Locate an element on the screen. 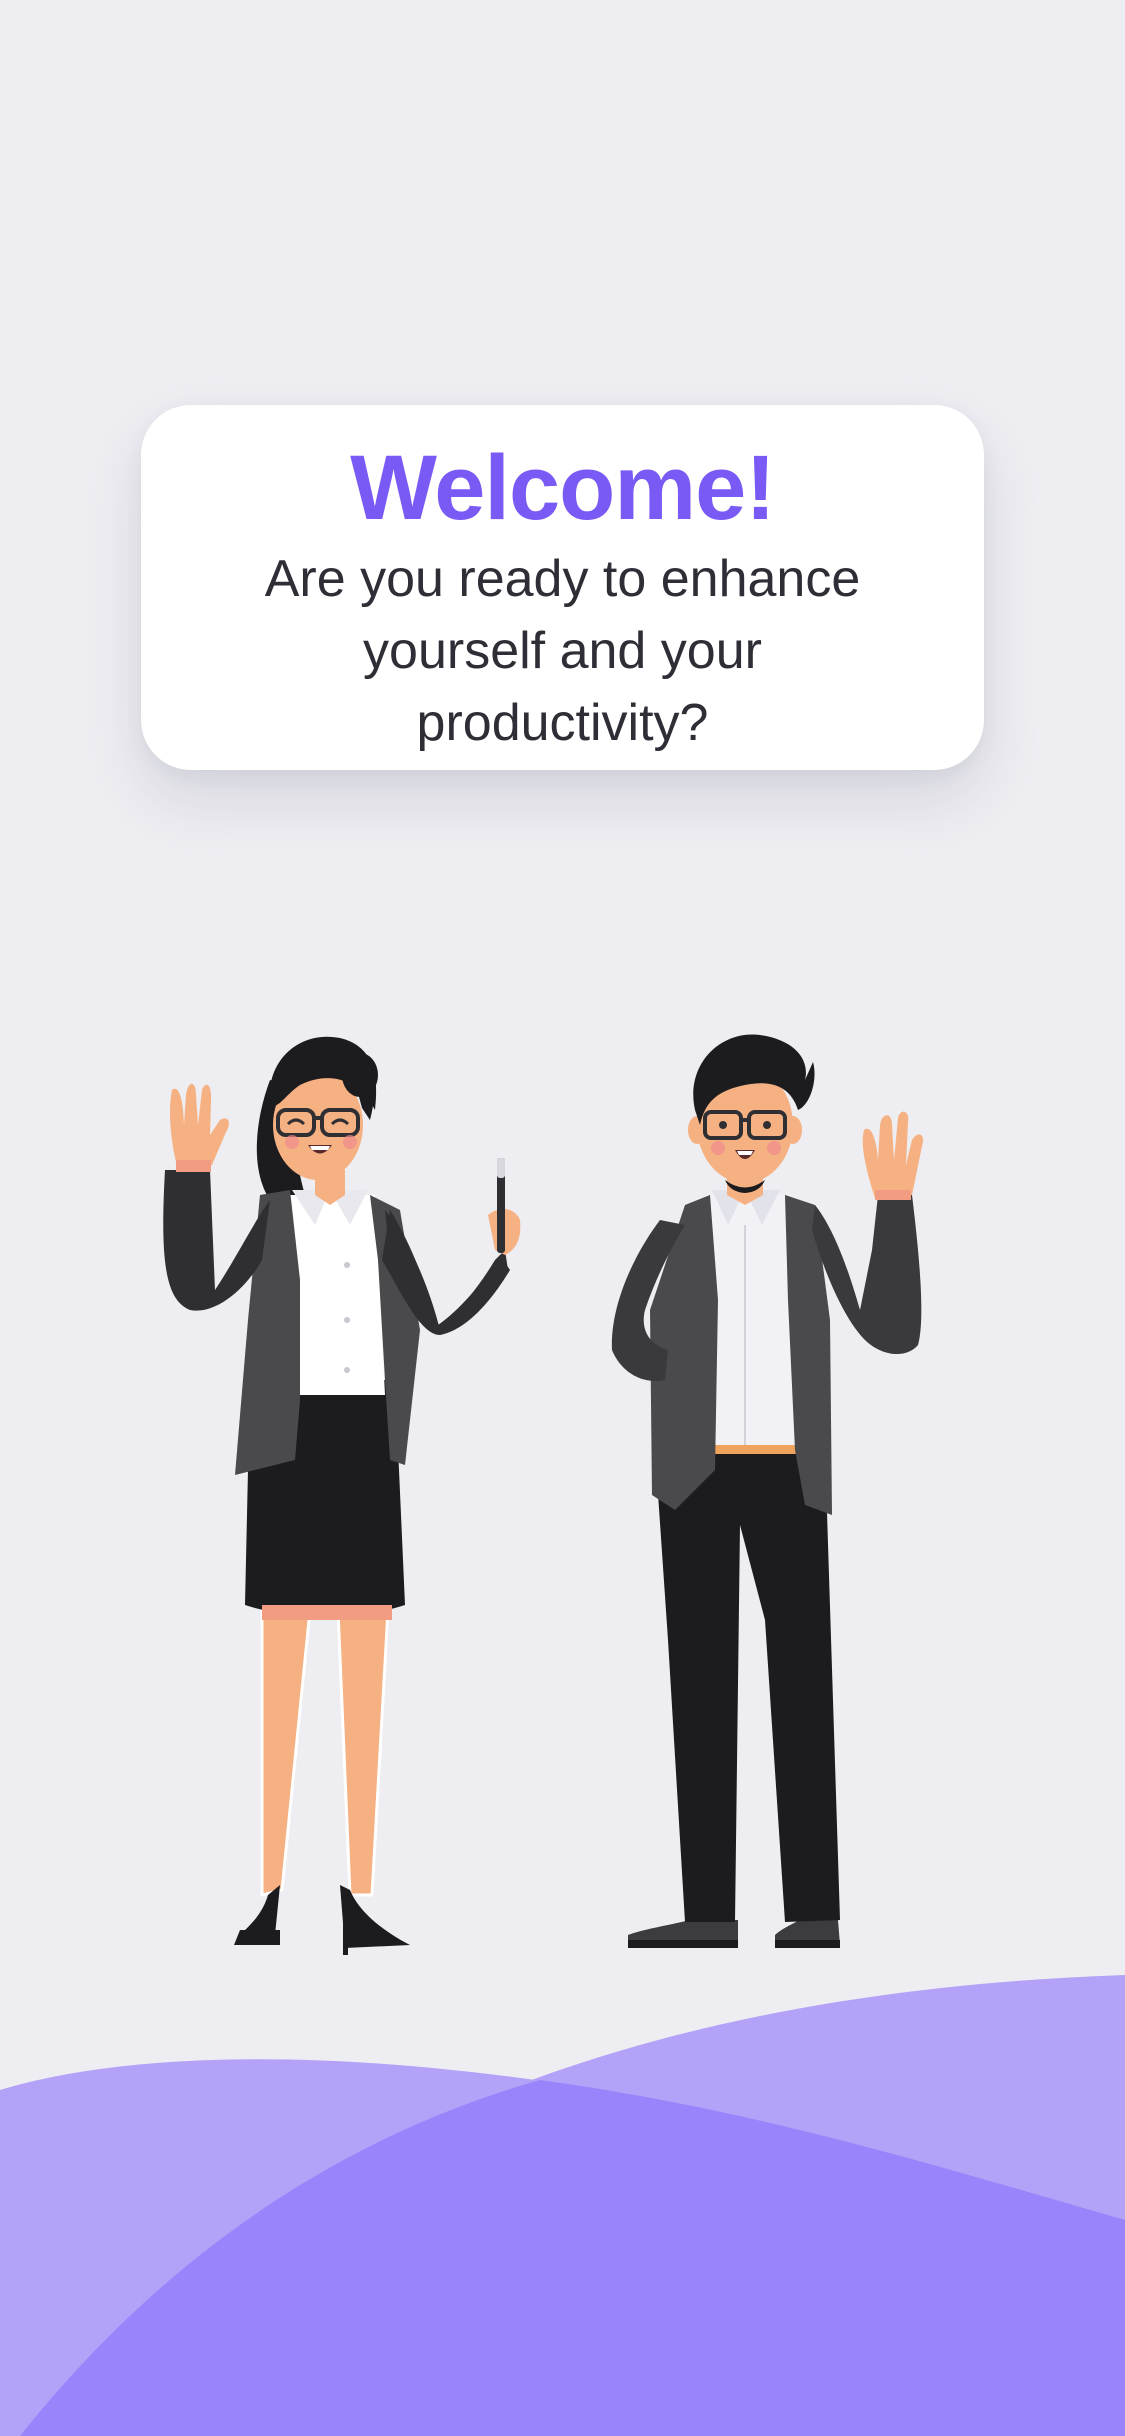 The height and width of the screenshot is (2436, 1125). man-figure is located at coordinates (767, 1491).